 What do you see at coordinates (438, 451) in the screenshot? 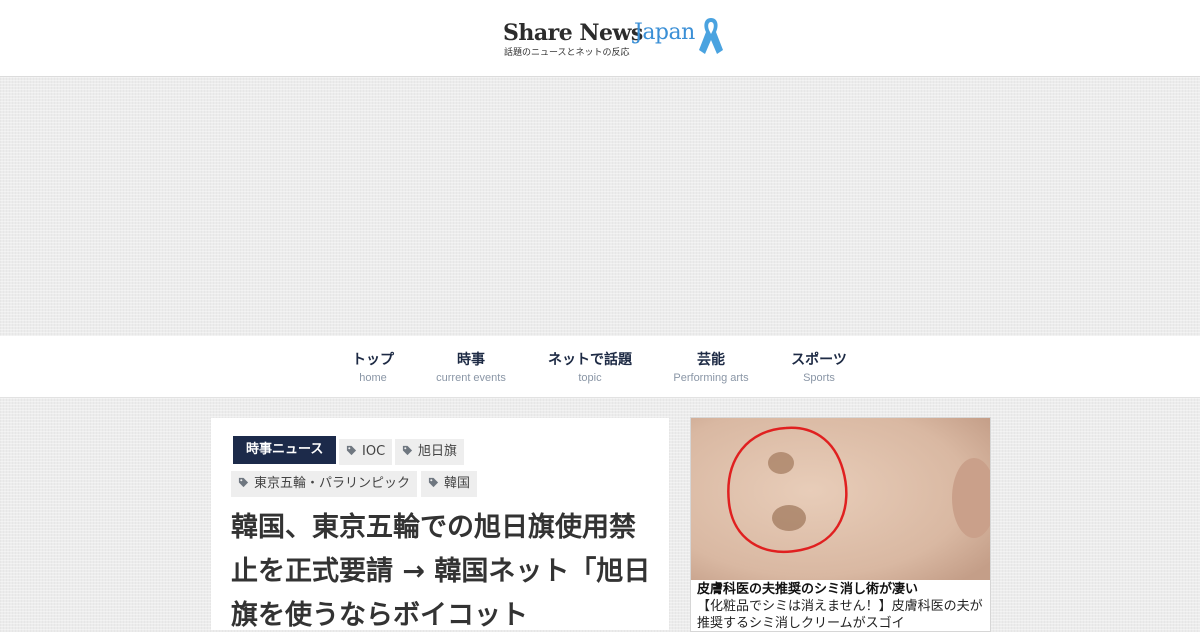
I see `tag-label: 旭日旗` at bounding box center [438, 451].